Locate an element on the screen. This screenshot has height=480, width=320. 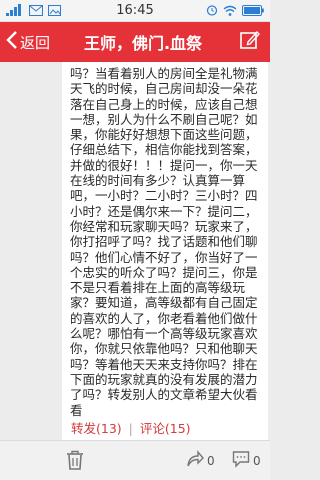
delete-button is located at coordinates (75, 462).